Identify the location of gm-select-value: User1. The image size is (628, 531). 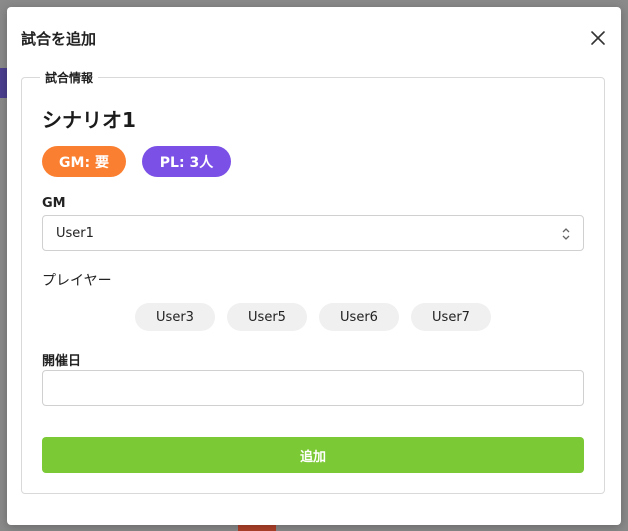
(75, 233).